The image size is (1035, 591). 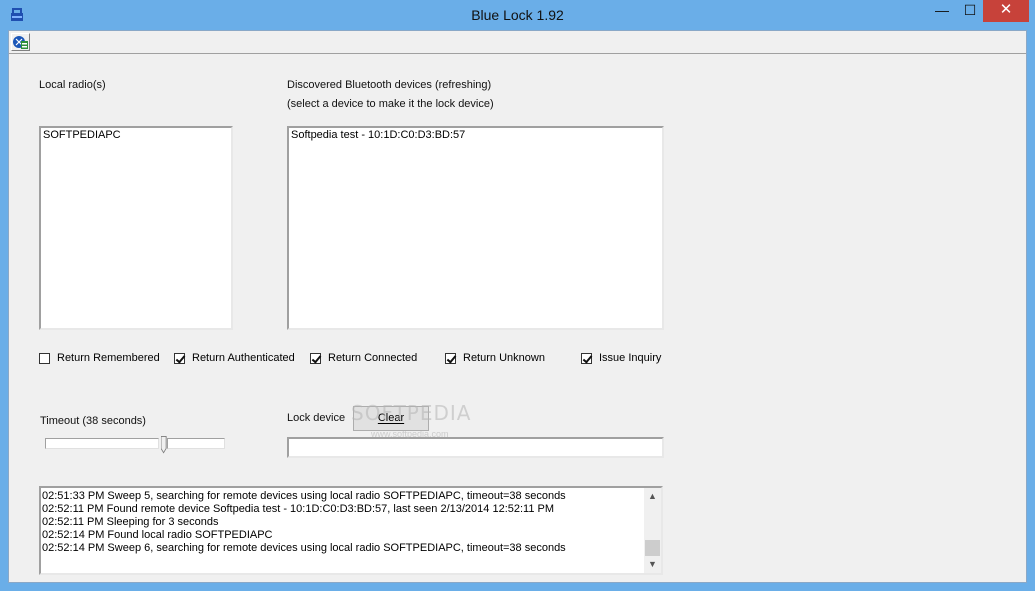 I want to click on issue-inquiry-checkbox: Issue Inquiry, so click(x=621, y=358).